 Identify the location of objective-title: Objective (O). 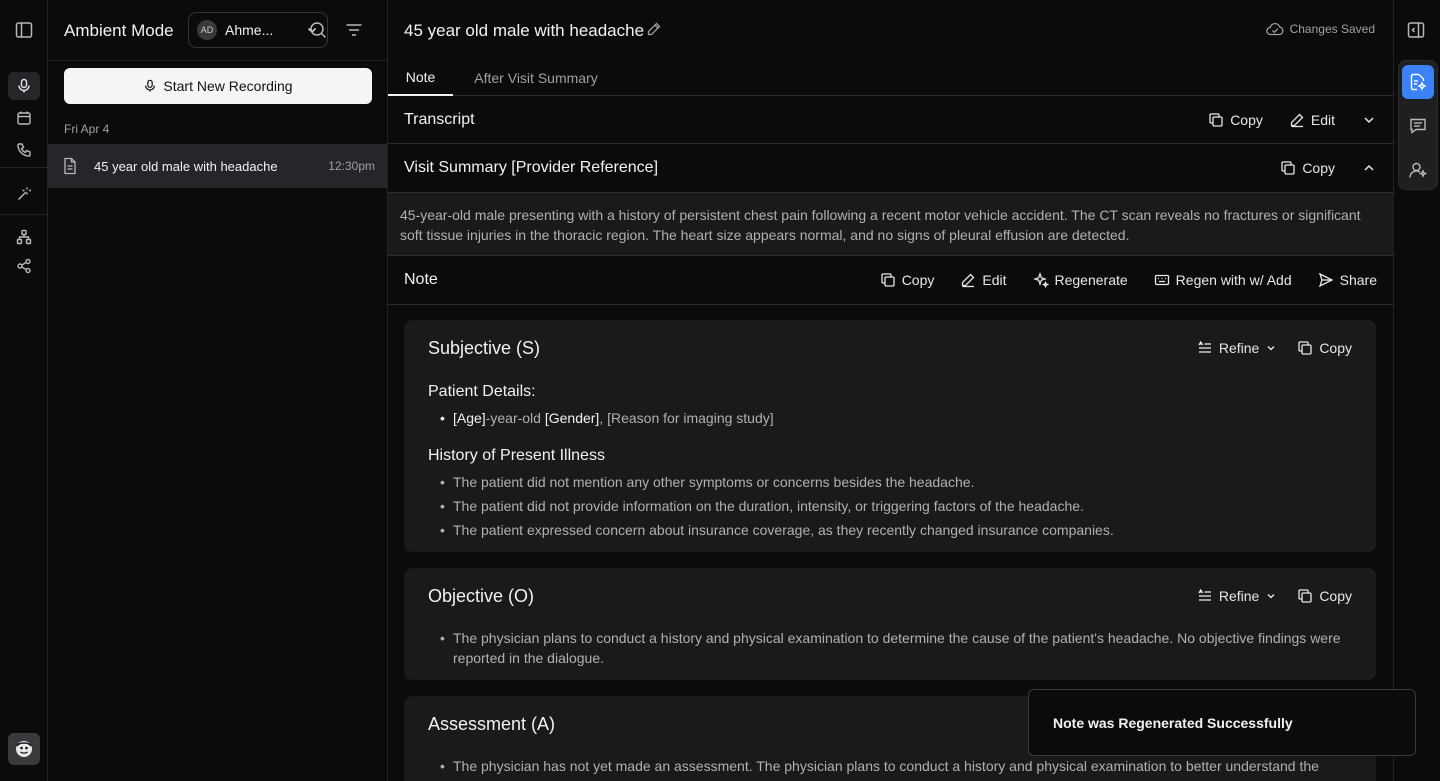
(481, 595).